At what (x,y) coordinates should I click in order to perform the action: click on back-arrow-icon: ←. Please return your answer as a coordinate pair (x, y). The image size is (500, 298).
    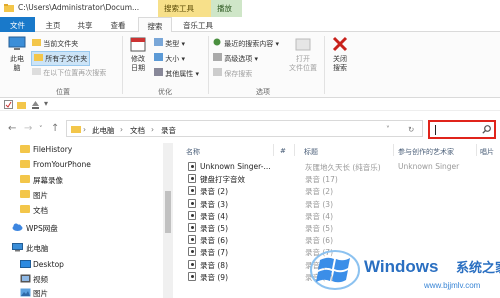
    Looking at the image, I should click on (12, 128).